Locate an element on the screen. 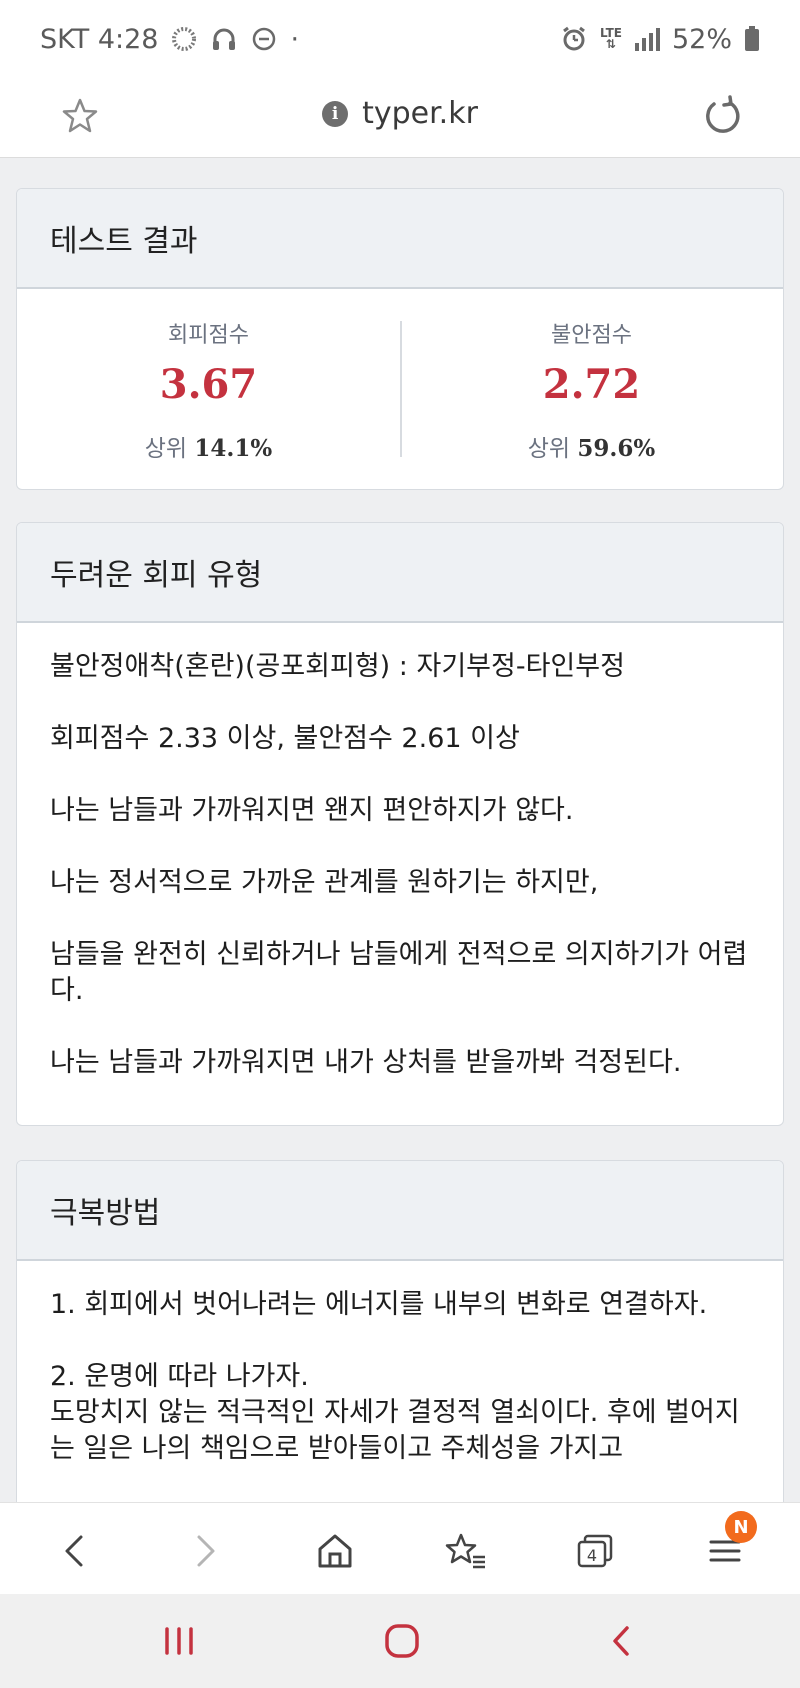 The width and height of the screenshot is (800, 1688). tabs-button: 4 is located at coordinates (595, 1551).